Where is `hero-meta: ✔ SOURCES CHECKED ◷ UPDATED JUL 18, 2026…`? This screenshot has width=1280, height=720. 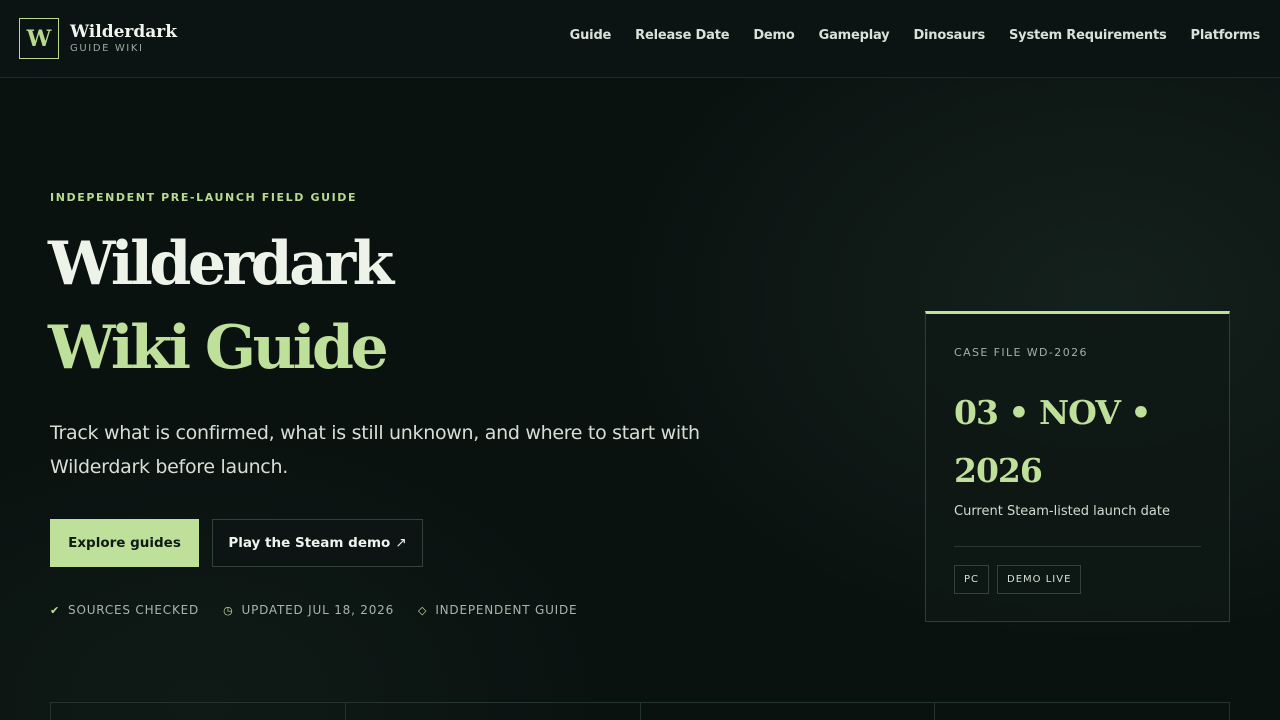 hero-meta: ✔ SOURCES CHECKED ◷ UPDATED JUL 18, 2026… is located at coordinates (313, 610).